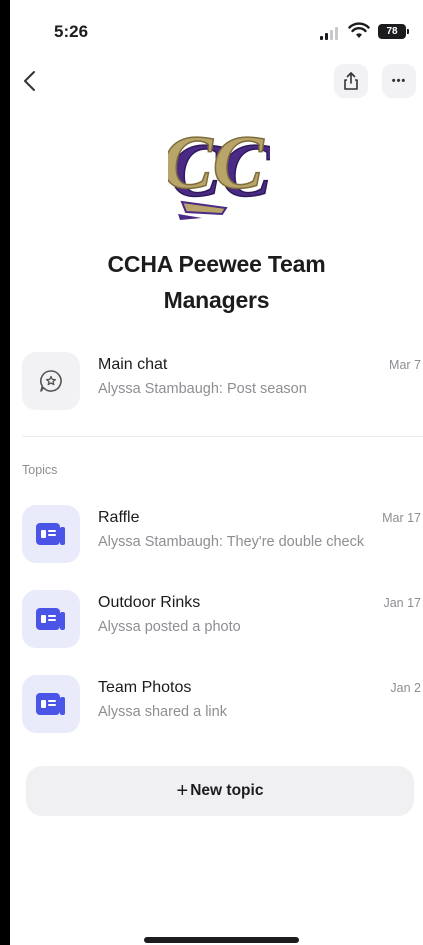 The width and height of the screenshot is (423, 945). I want to click on battery-icon: 78, so click(393, 31).